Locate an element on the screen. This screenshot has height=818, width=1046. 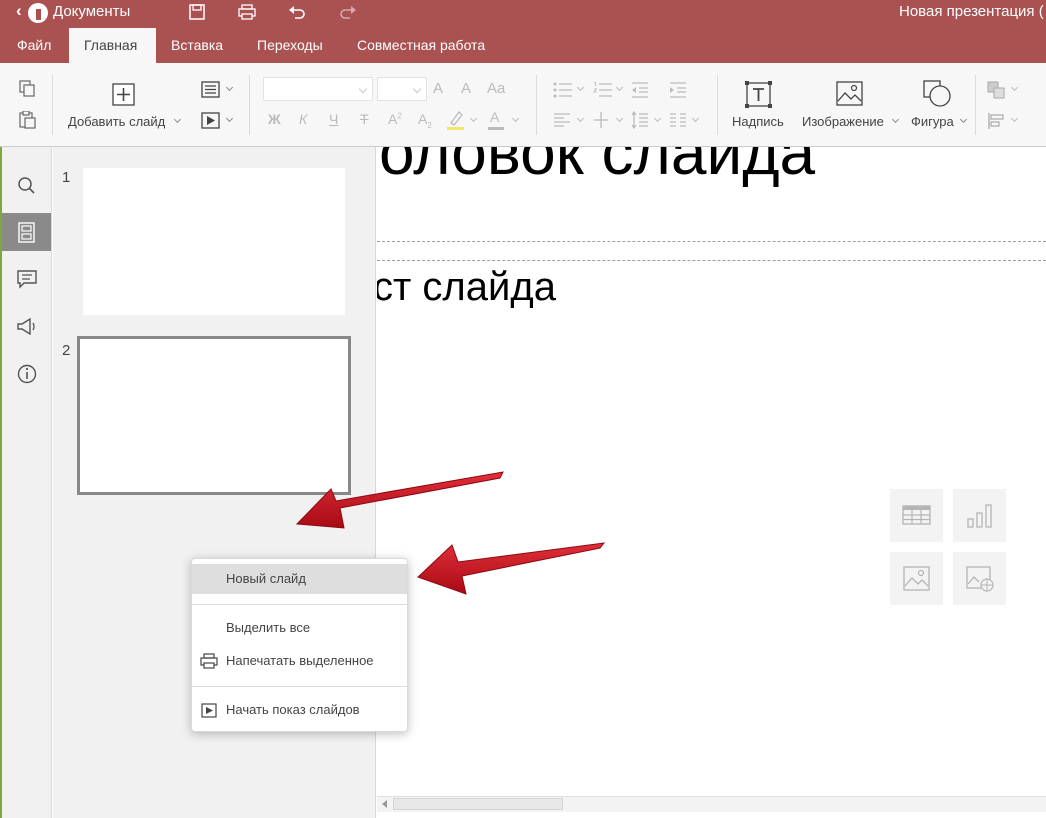
insert-chart-button is located at coordinates (979, 515).